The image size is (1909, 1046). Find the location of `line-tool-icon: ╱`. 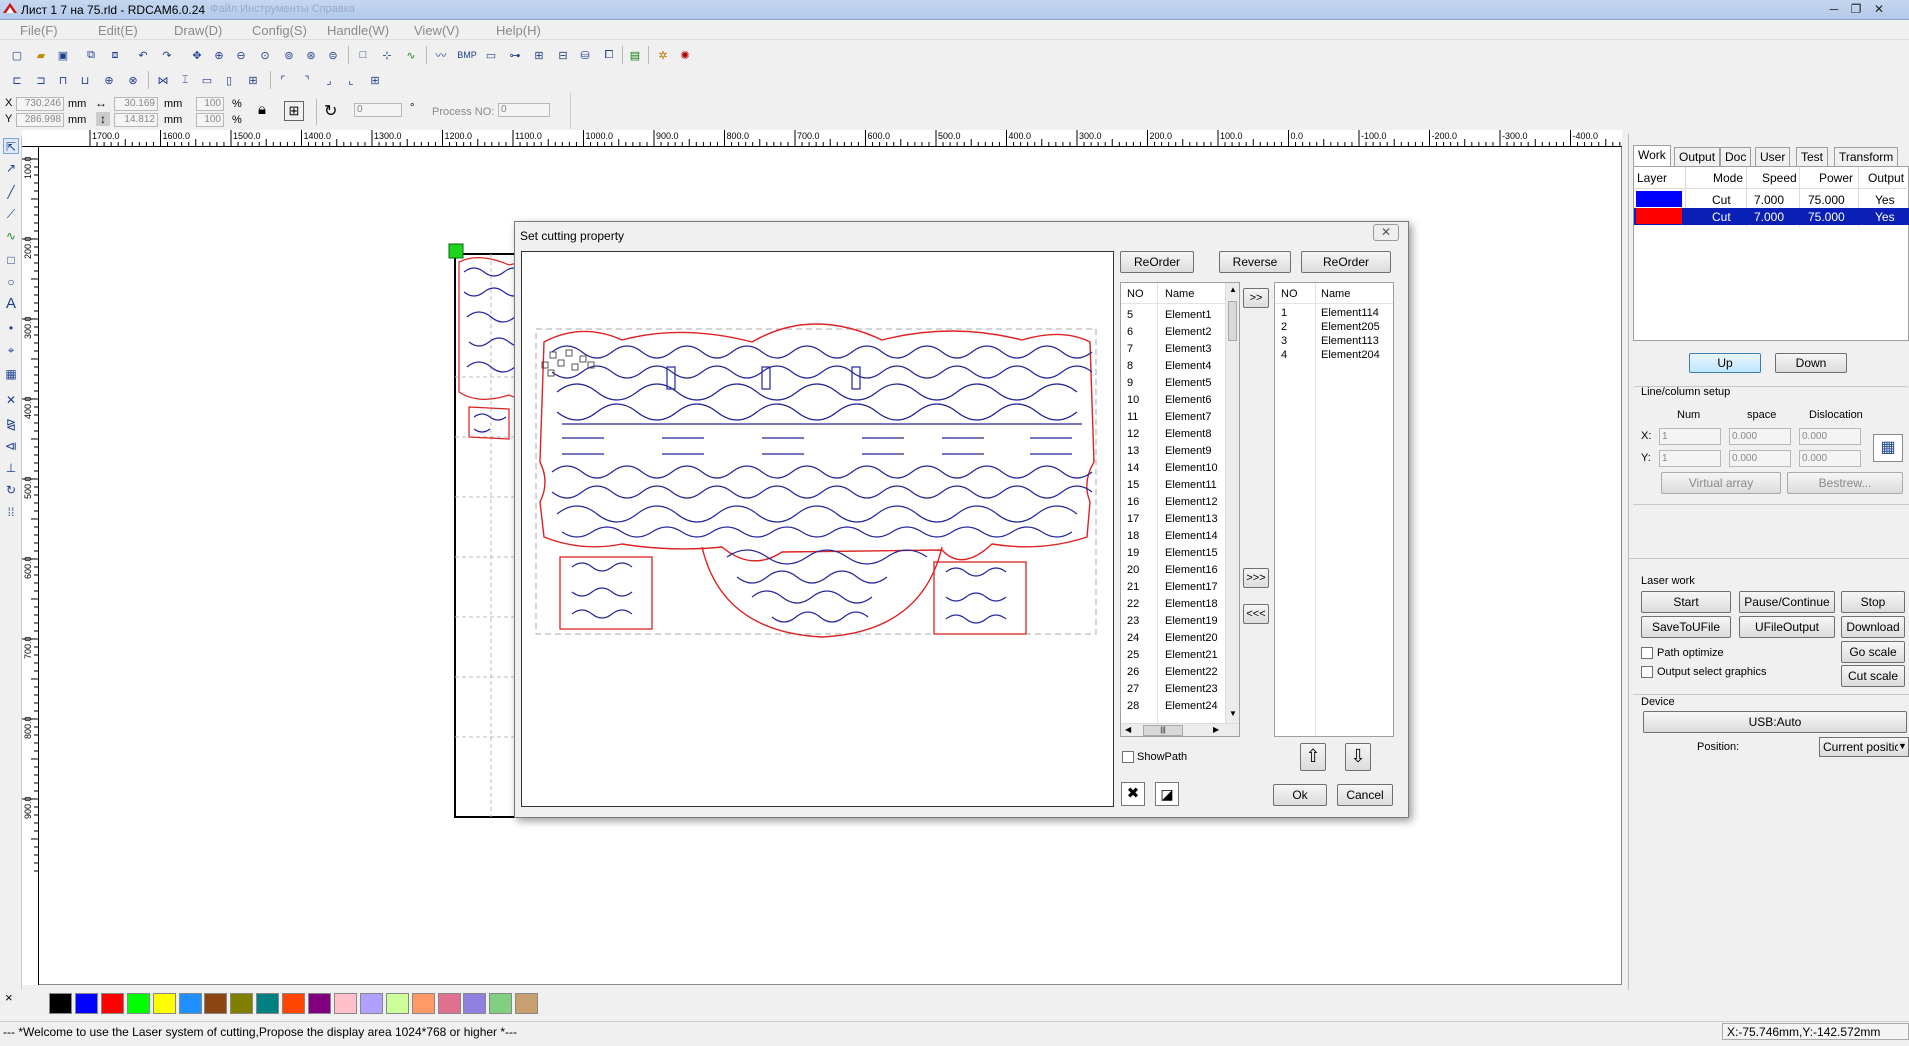

line-tool-icon: ╱ is located at coordinates (11, 192).